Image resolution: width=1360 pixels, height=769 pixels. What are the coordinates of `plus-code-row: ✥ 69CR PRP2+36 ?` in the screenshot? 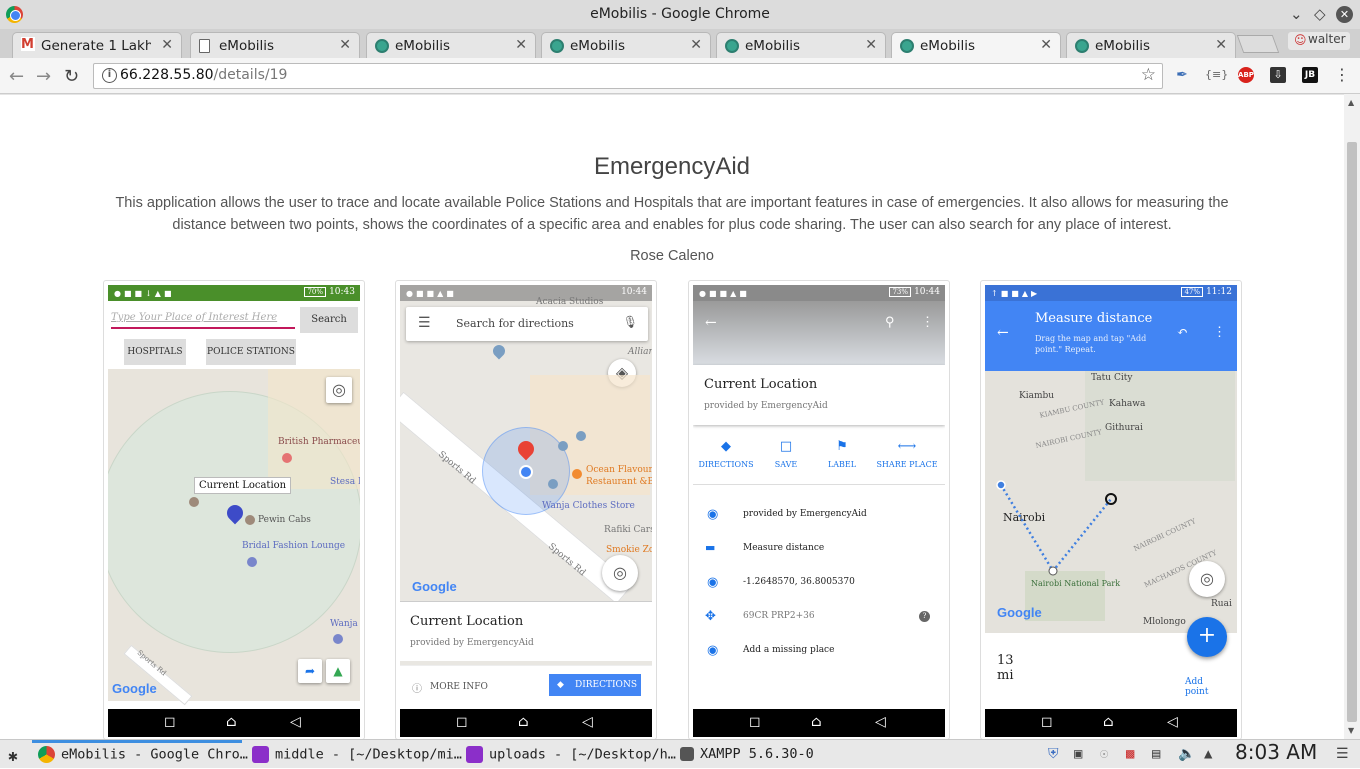 It's located at (819, 622).